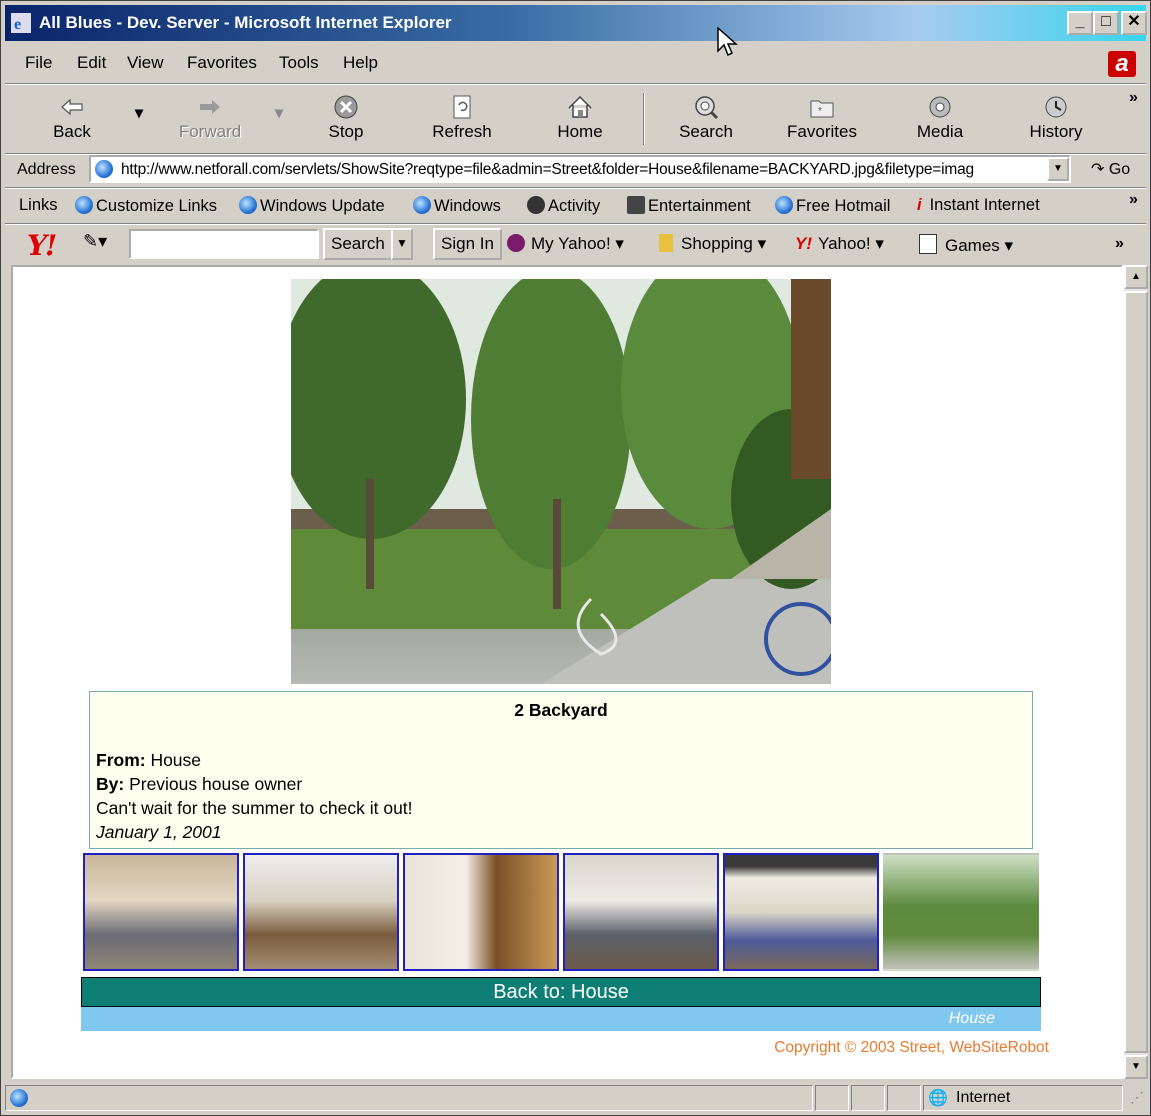 This screenshot has height=1116, width=1151. What do you see at coordinates (961, 912) in the screenshot?
I see `thumbnail-backyard` at bounding box center [961, 912].